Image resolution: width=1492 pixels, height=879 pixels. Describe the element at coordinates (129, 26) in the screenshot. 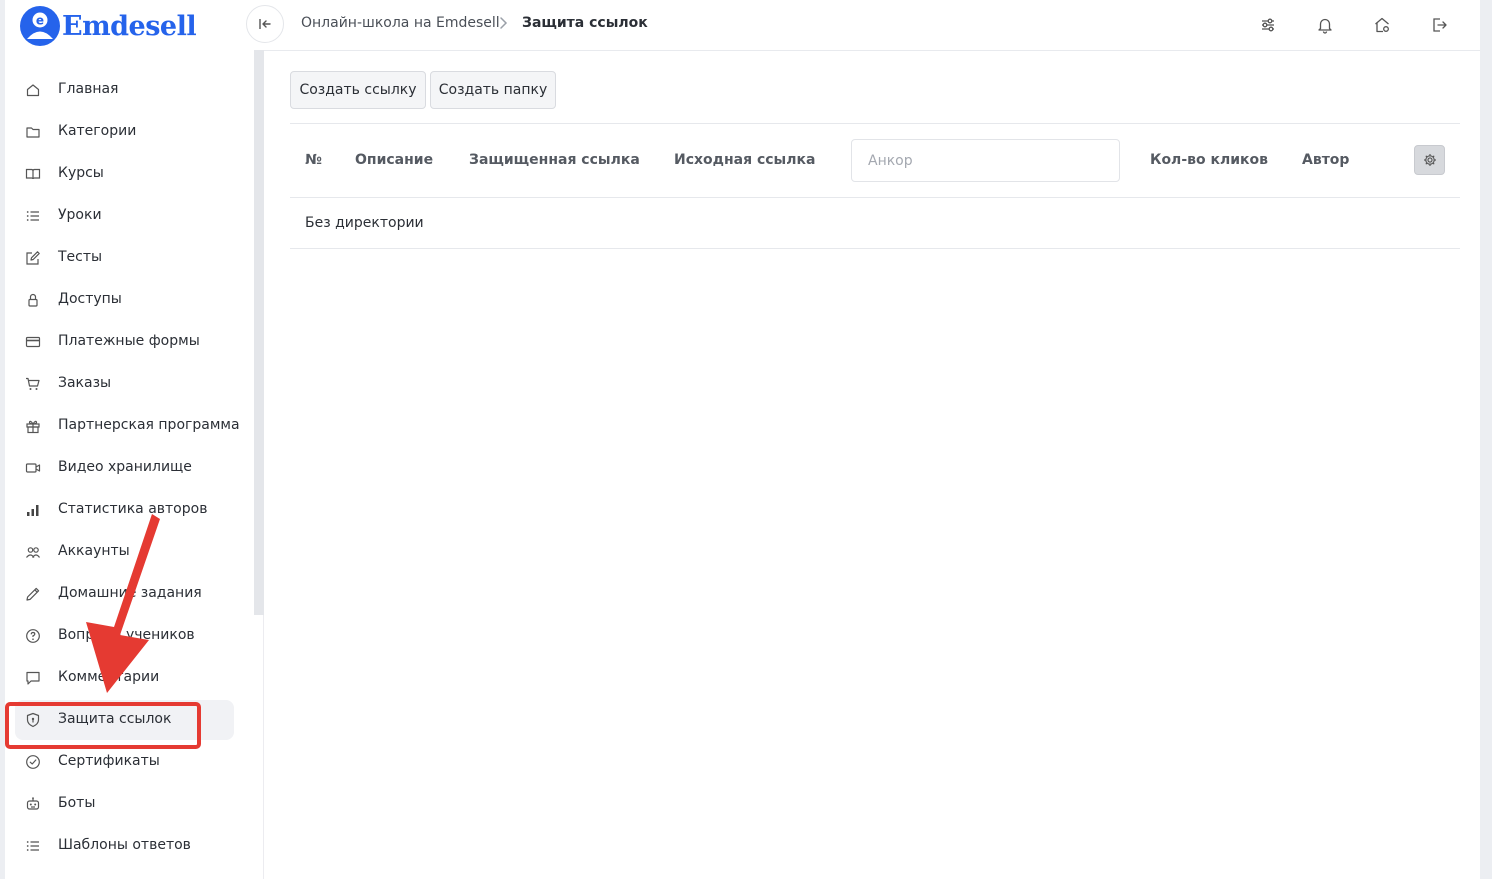

I see `brand-name: Emdesell` at that location.